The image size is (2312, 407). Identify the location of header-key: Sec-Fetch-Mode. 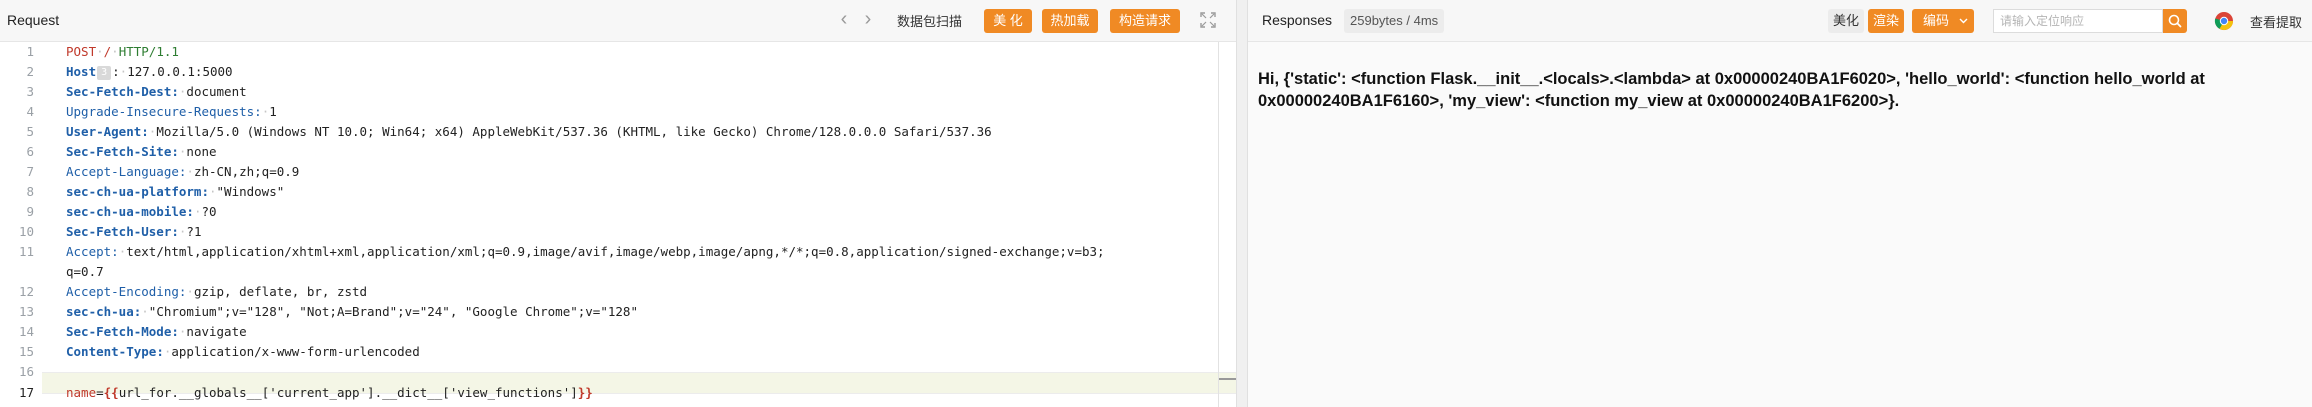
(119, 331).